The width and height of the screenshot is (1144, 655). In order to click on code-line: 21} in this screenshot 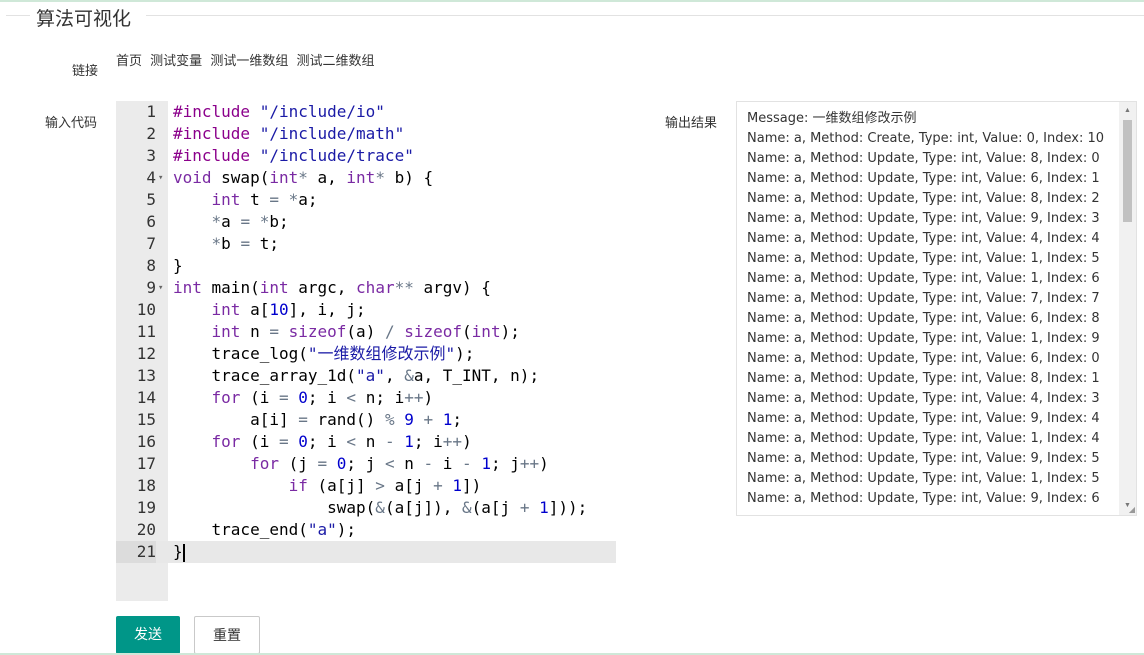, I will do `click(366, 552)`.